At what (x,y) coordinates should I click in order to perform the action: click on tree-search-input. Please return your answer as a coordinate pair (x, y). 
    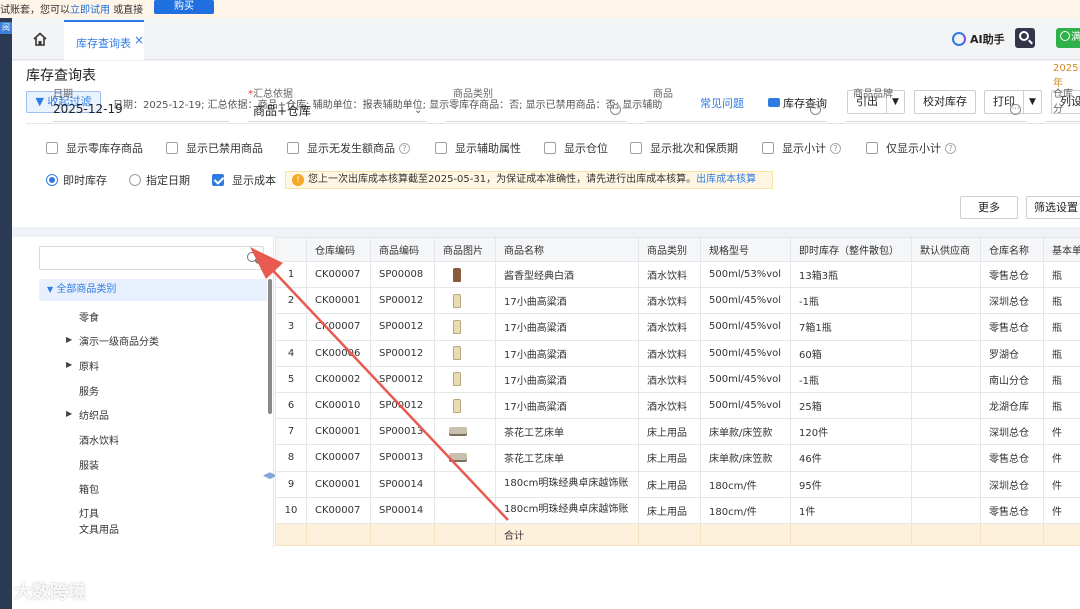
    Looking at the image, I should click on (151, 258).